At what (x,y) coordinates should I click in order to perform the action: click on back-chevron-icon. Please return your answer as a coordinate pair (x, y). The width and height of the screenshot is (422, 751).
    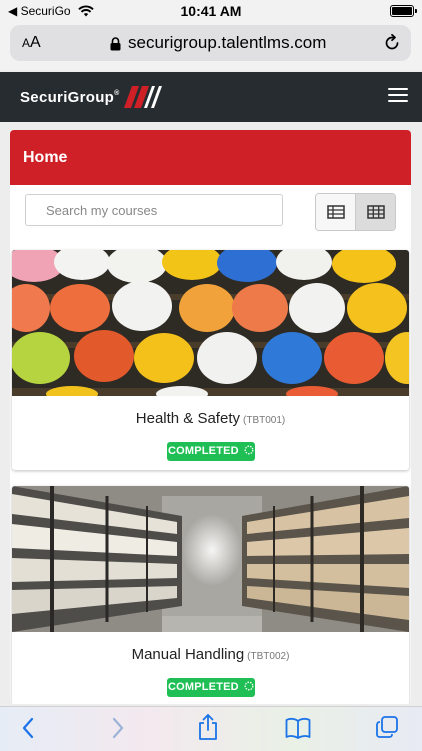
    Looking at the image, I should click on (28, 730).